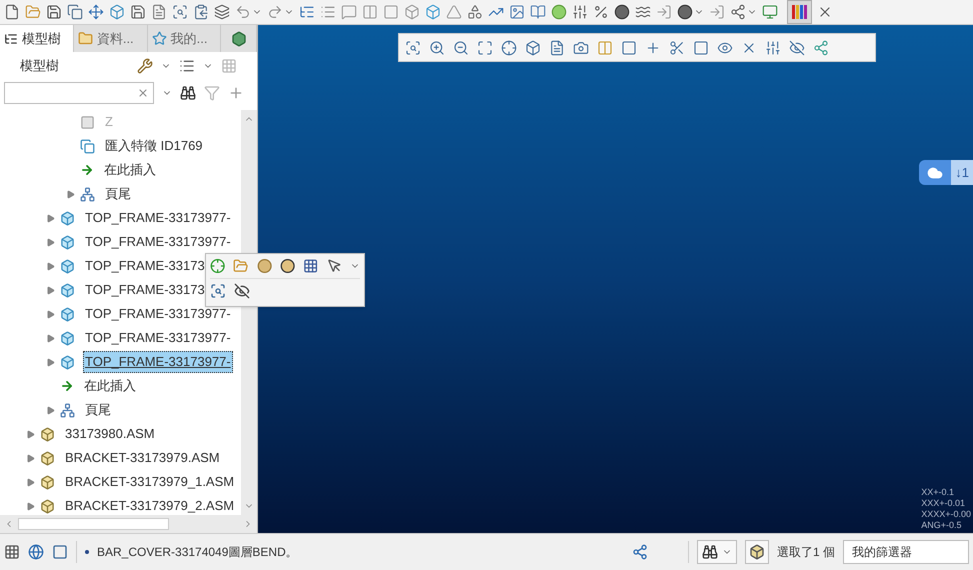  I want to click on cube-button, so click(756, 552).